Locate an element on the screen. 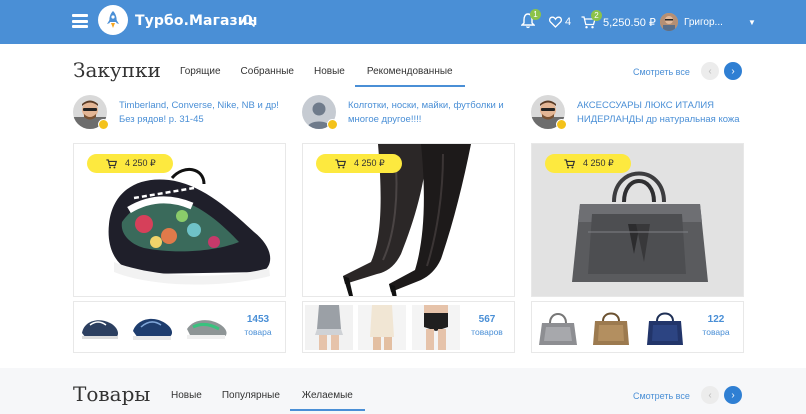 The height and width of the screenshot is (414, 806). notifications-badge: 1 is located at coordinates (535, 14).